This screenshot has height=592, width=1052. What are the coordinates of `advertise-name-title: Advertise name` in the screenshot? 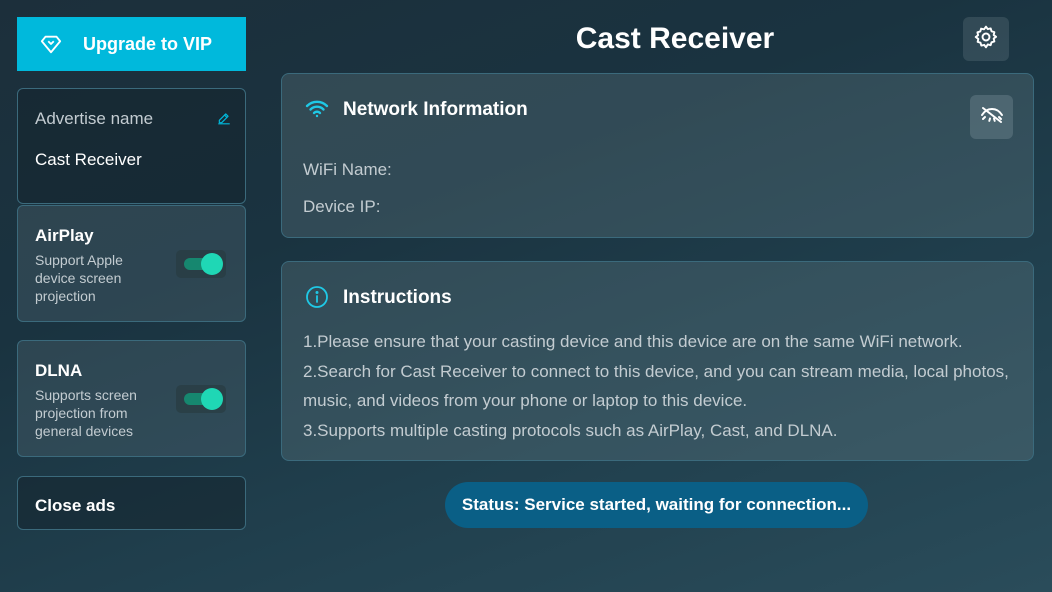 It's located at (94, 118).